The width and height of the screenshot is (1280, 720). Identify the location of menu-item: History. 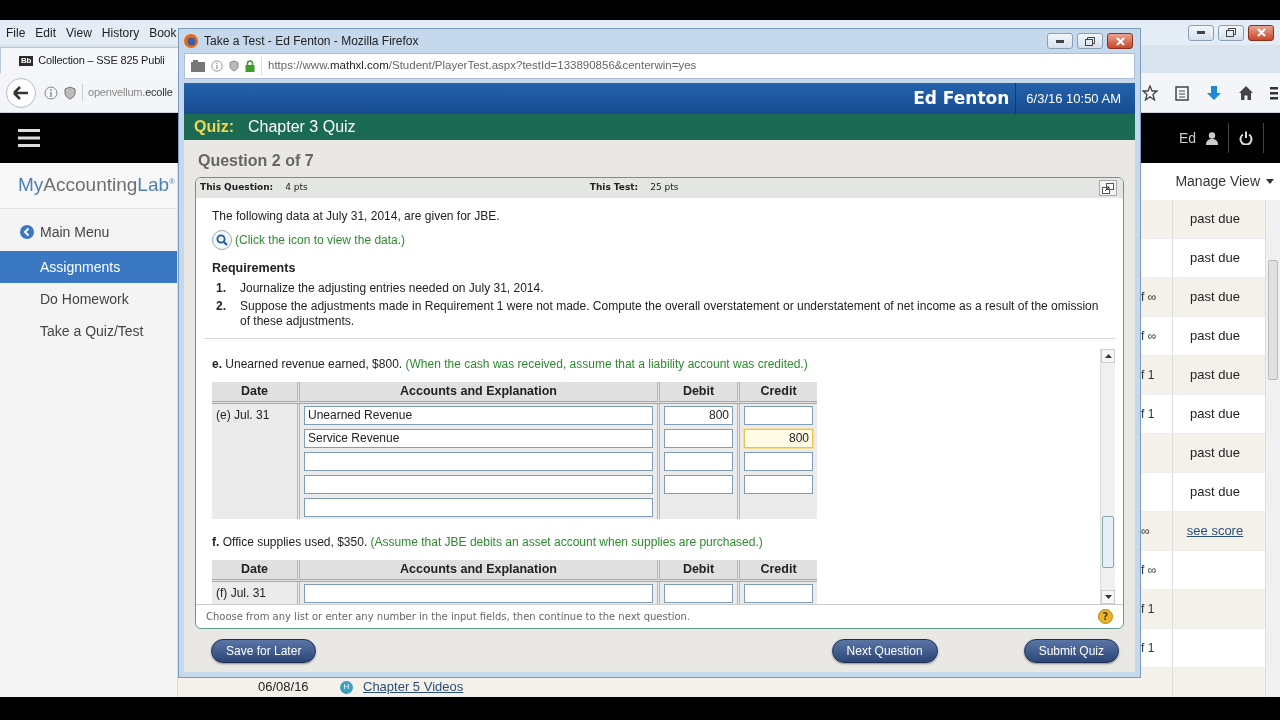
(120, 32).